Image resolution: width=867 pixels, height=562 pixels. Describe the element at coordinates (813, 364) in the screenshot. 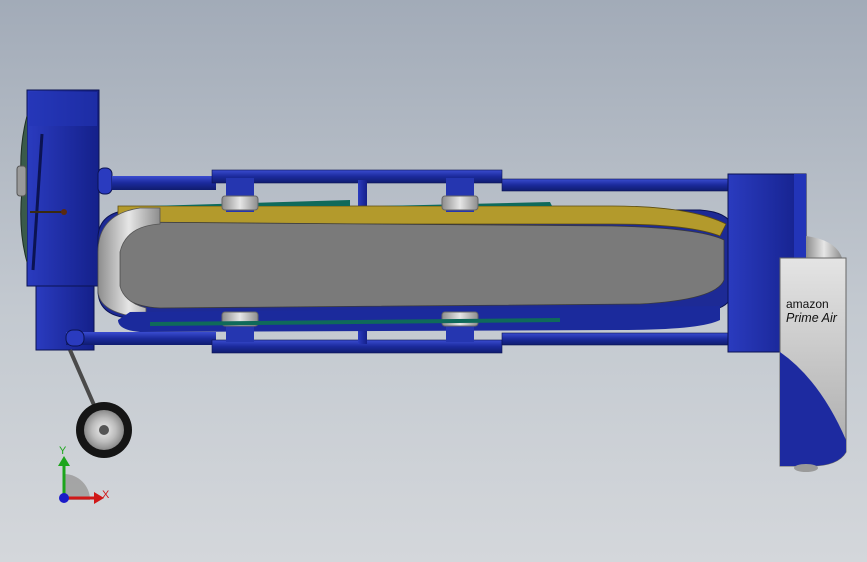

I see `tail-label-panel: amazon Prime Air` at that location.